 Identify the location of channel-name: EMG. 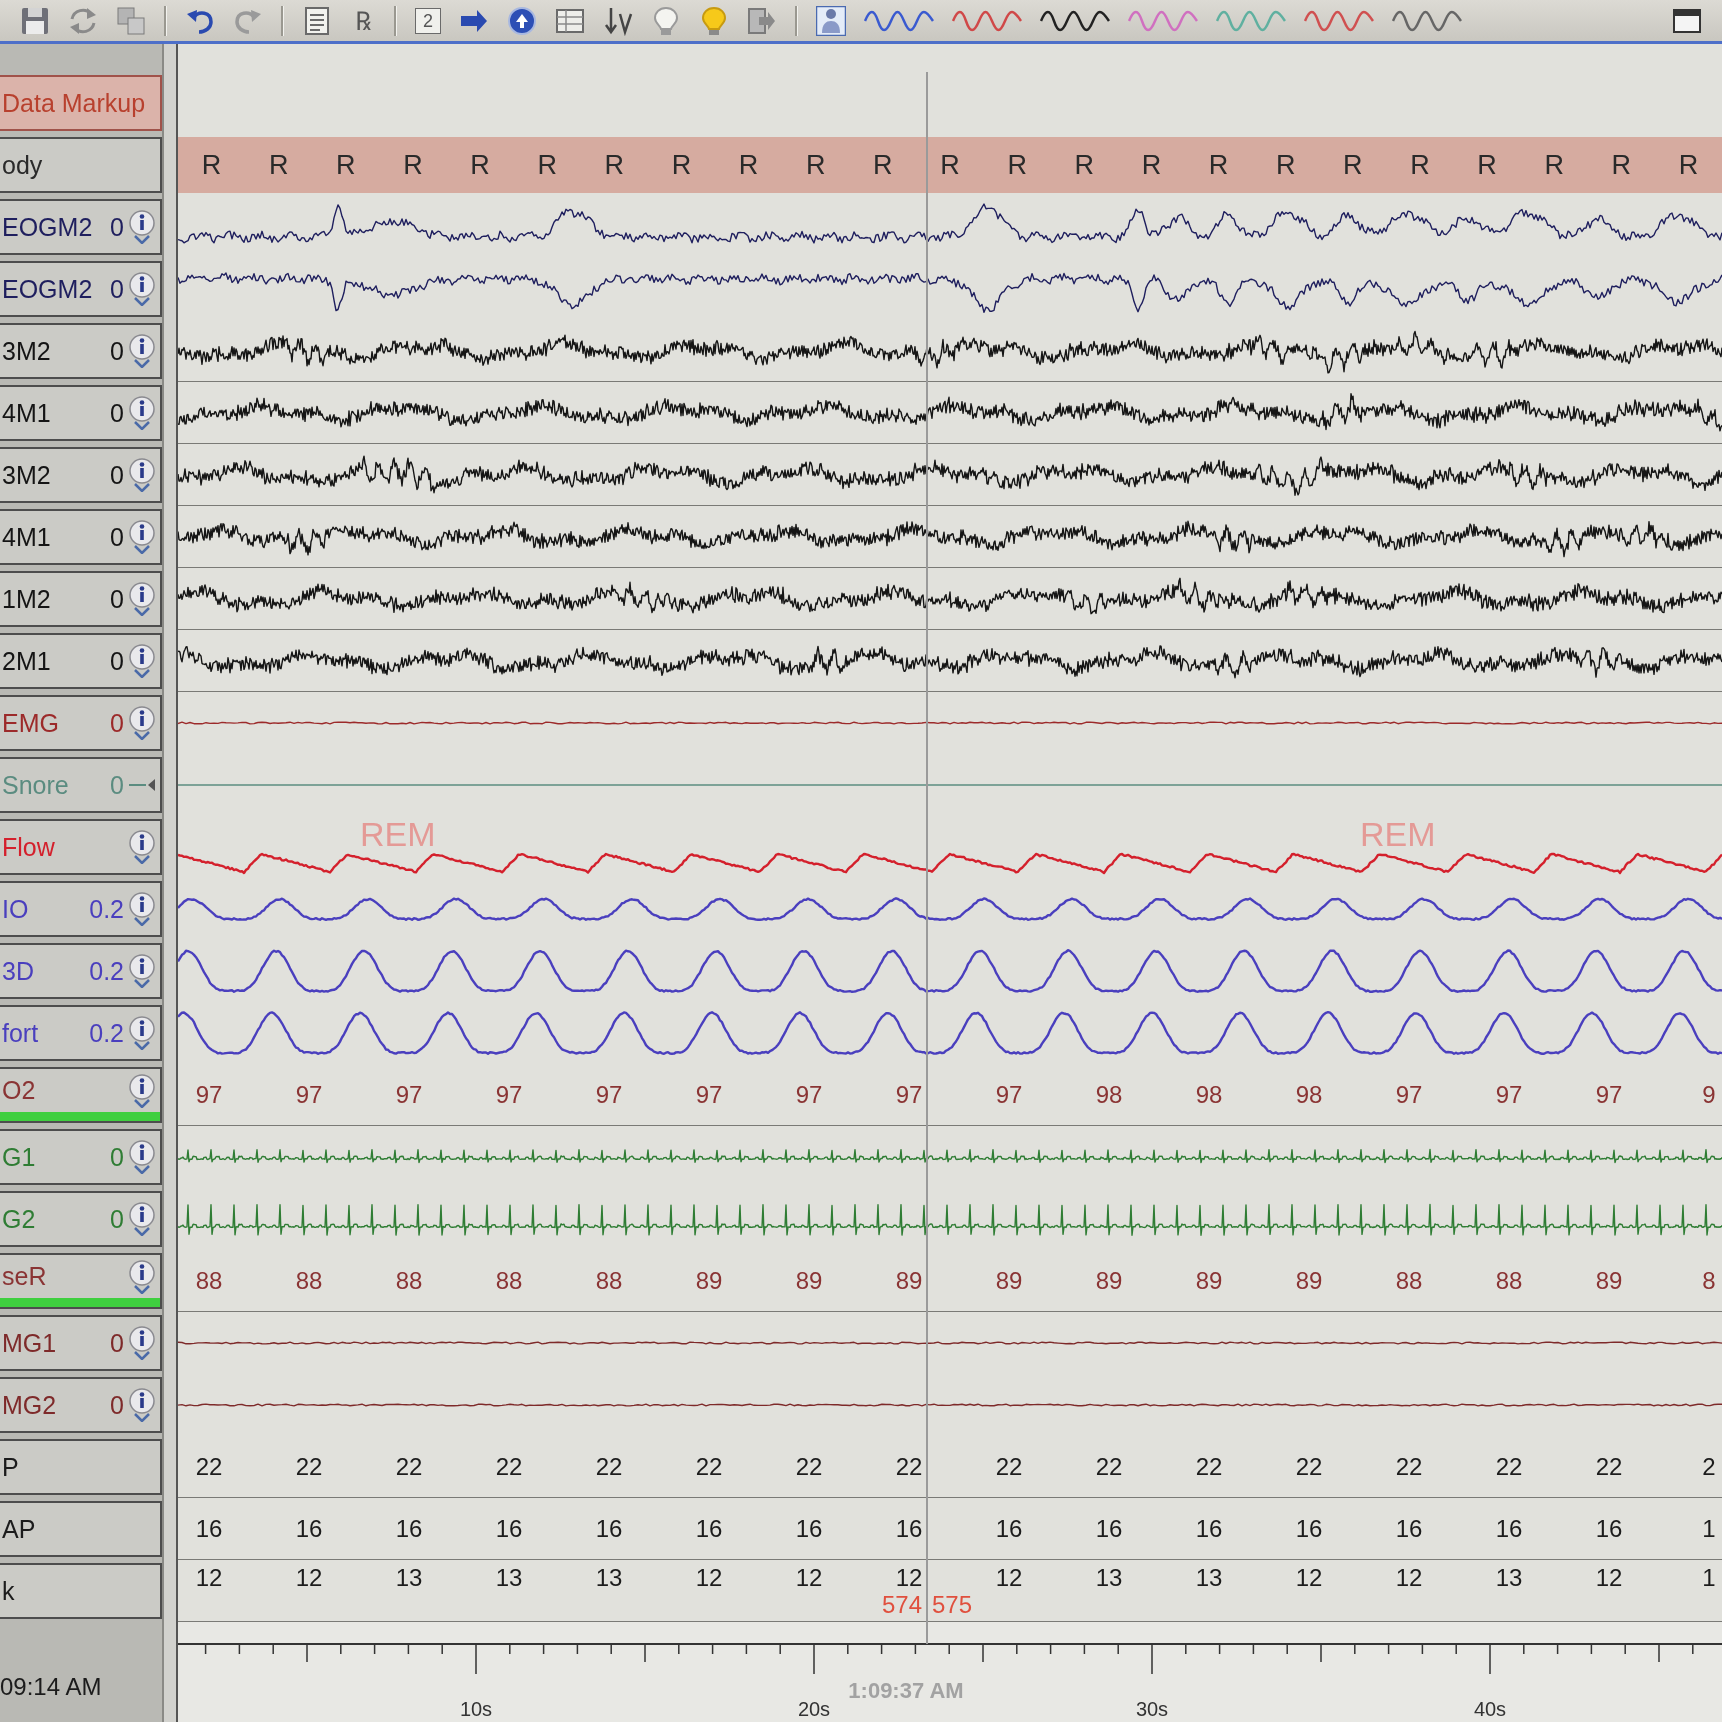
(30, 723).